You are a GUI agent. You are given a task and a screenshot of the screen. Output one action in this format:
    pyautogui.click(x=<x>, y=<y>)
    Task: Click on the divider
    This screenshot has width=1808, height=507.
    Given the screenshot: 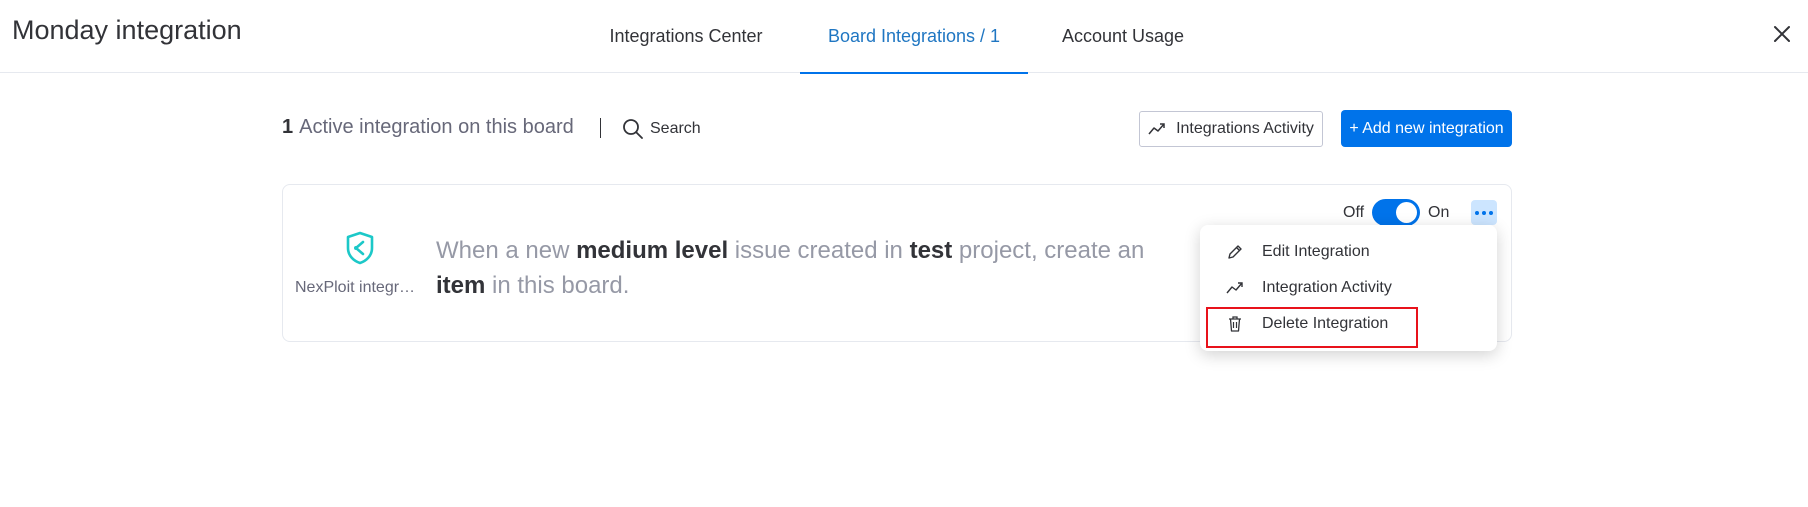 What is the action you would take?
    pyautogui.click(x=600, y=128)
    